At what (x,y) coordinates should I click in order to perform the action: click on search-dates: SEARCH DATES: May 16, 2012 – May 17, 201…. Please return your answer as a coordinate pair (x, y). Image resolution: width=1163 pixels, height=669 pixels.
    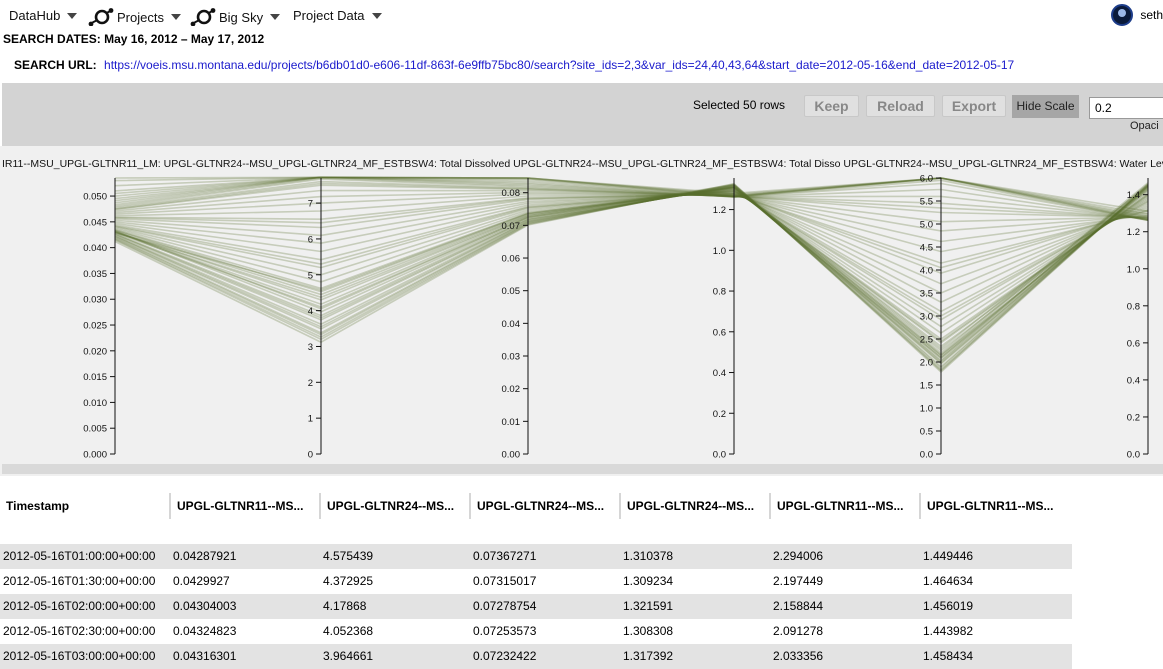
    Looking at the image, I should click on (134, 39).